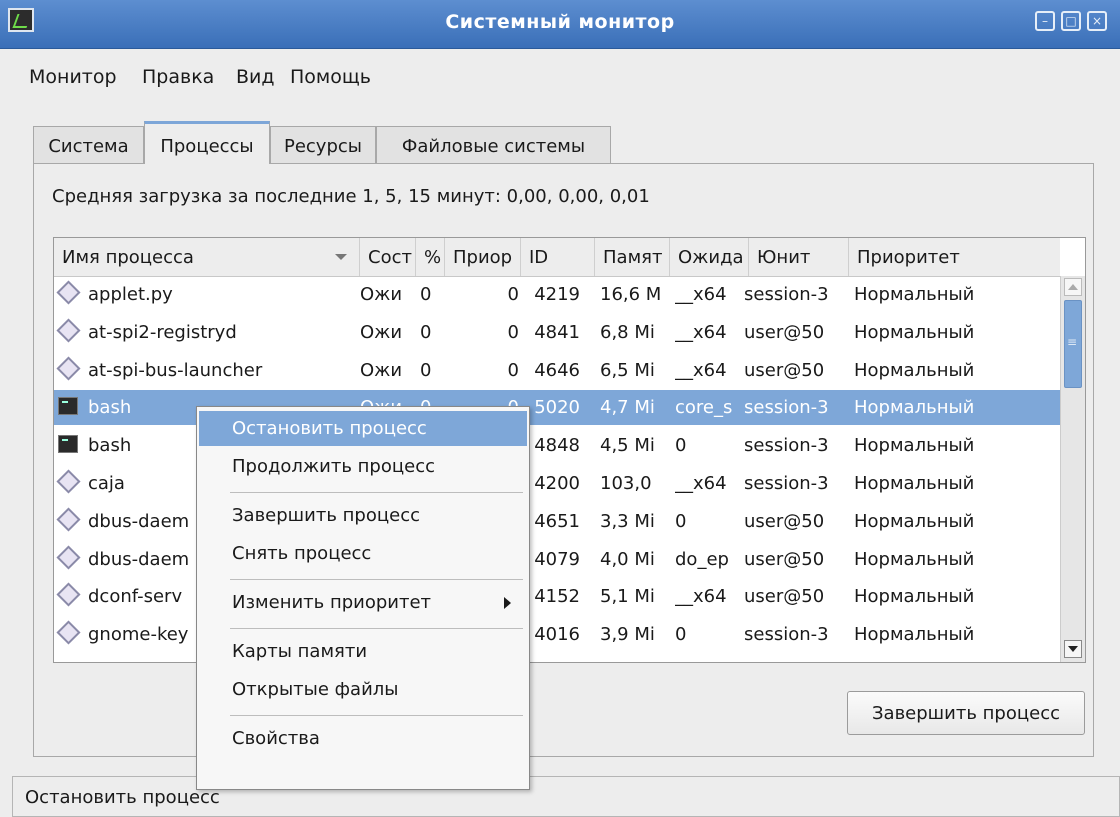 The width and height of the screenshot is (1120, 817). Describe the element at coordinates (966, 713) in the screenshot. I see `end-process-button: Завершить процесс` at that location.